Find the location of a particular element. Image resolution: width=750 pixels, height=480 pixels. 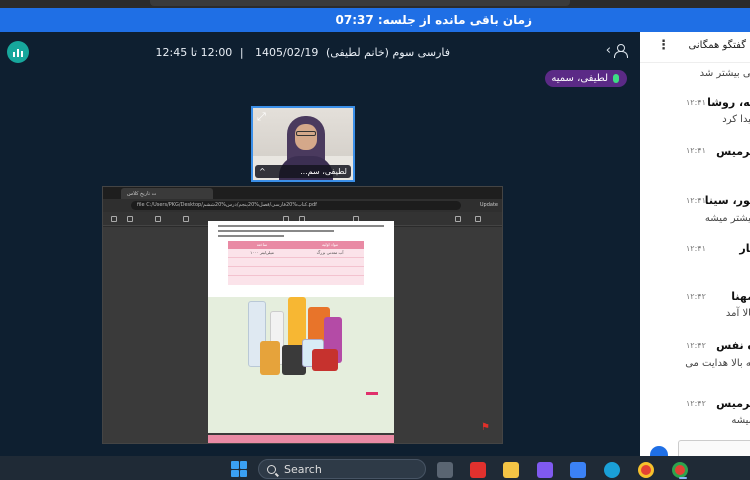

pdf-icon: ⚑ is located at coordinates (485, 427).